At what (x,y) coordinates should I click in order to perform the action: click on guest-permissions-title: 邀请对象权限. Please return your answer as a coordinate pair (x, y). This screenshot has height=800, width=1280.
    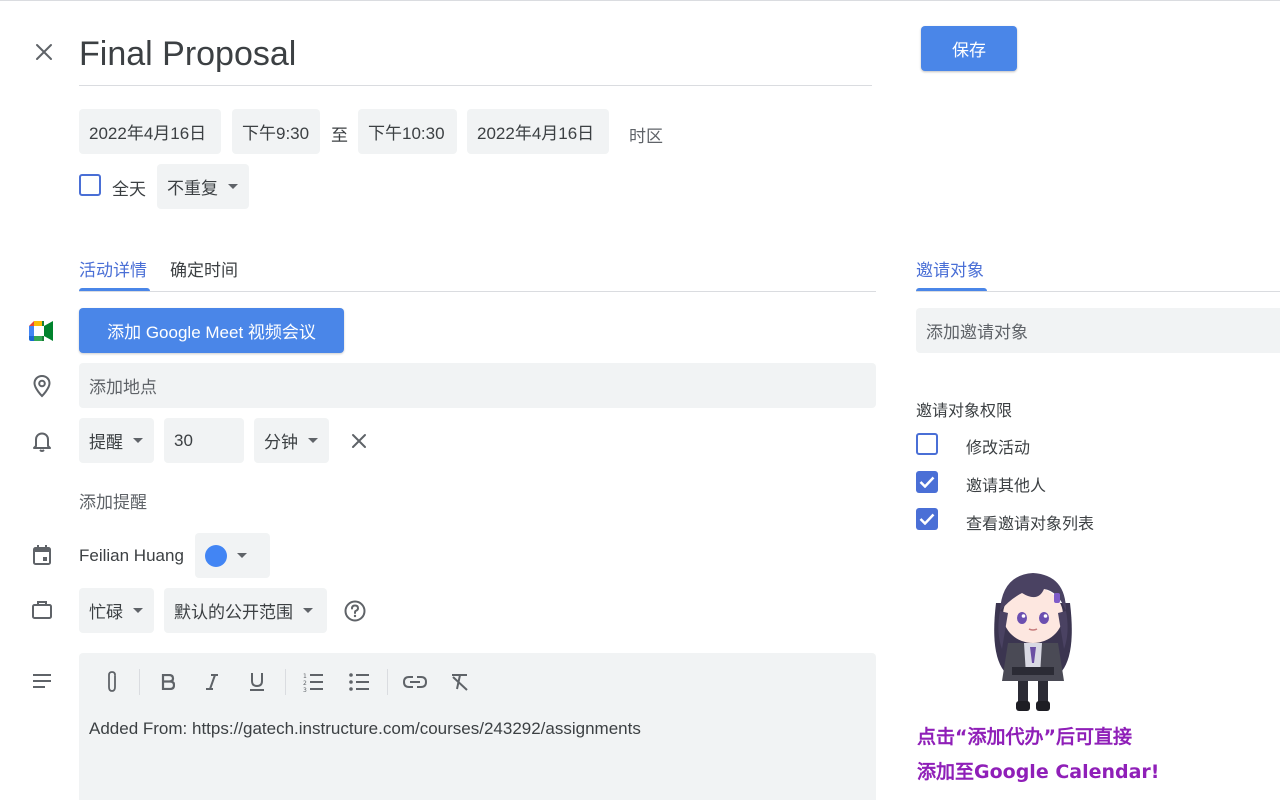
    Looking at the image, I should click on (964, 411).